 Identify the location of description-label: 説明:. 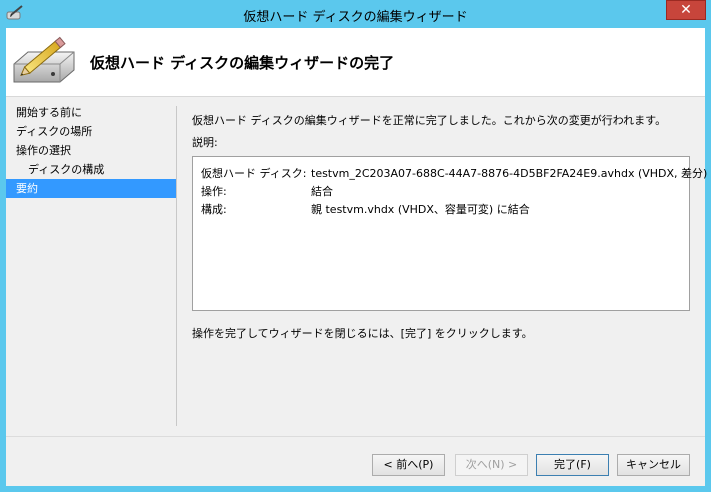
(205, 142).